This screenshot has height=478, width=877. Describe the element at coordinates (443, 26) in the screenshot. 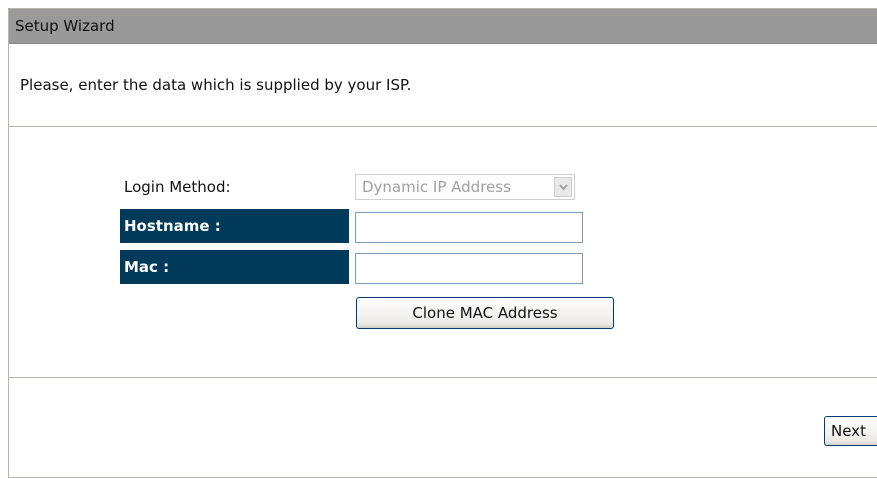

I see `wizard-title: Setup Wizard` at that location.